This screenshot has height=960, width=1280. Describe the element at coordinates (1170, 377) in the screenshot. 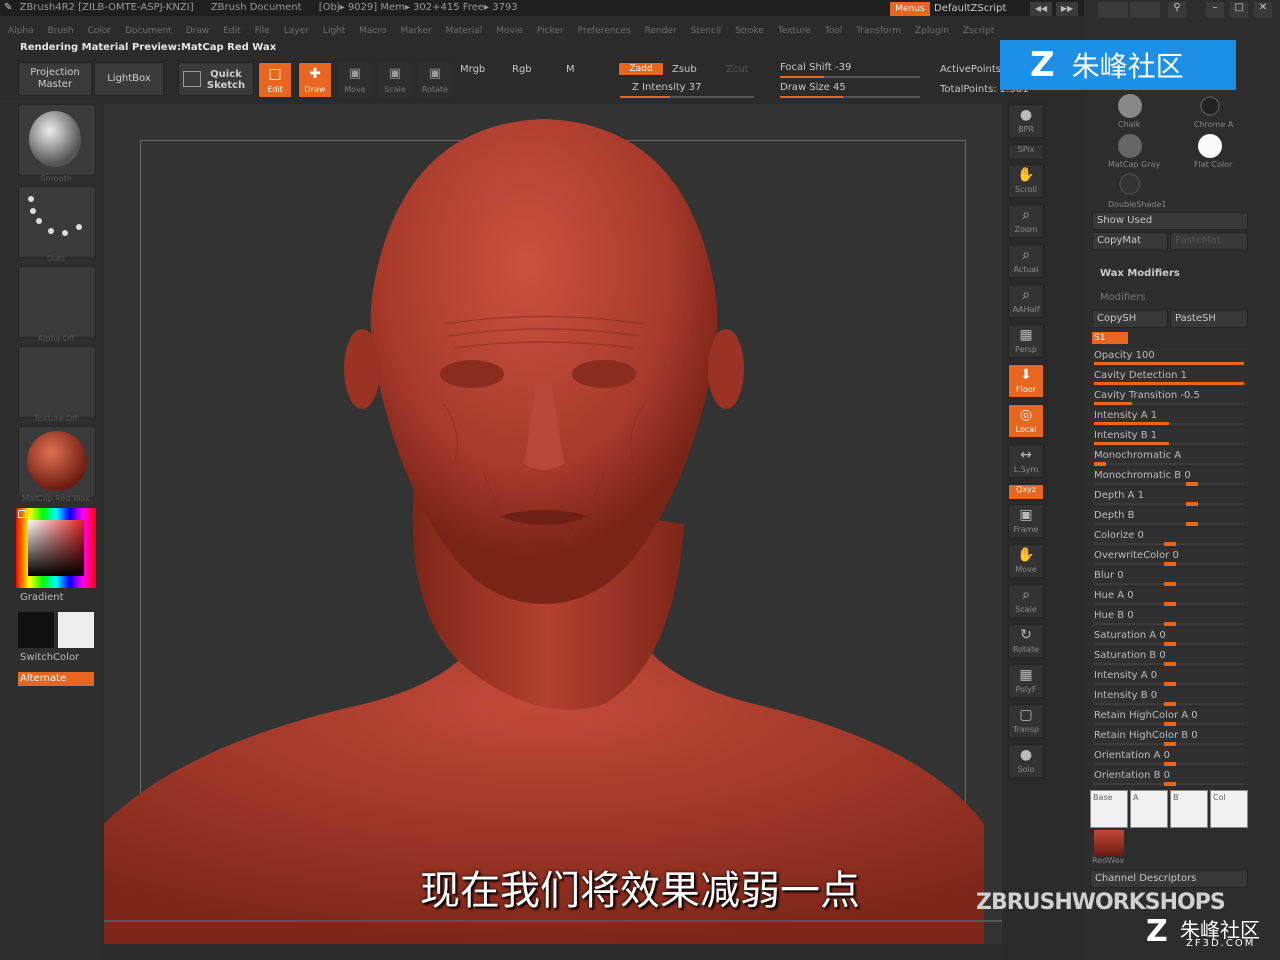

I see `modifier-slider: Cavity Detection 1` at that location.